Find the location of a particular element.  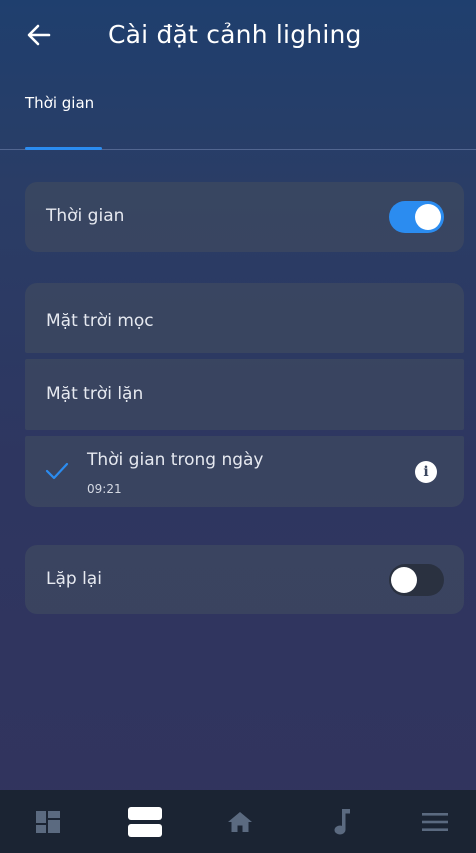

tab-time: Thời gian is located at coordinates (59, 103).